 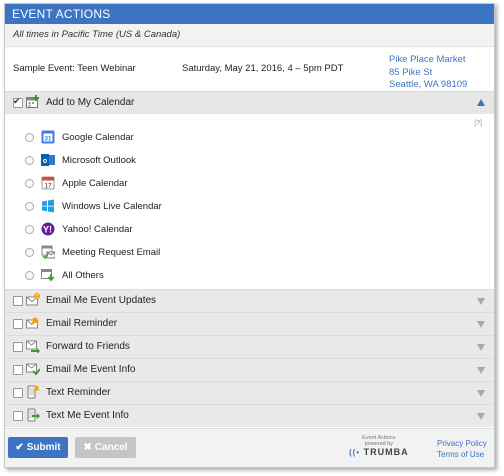 I want to click on windows-icon, so click(x=48, y=206).